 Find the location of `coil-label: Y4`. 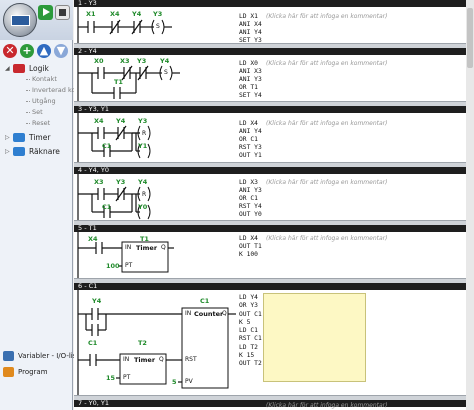

coil-label: Y4 is located at coordinates (143, 182).